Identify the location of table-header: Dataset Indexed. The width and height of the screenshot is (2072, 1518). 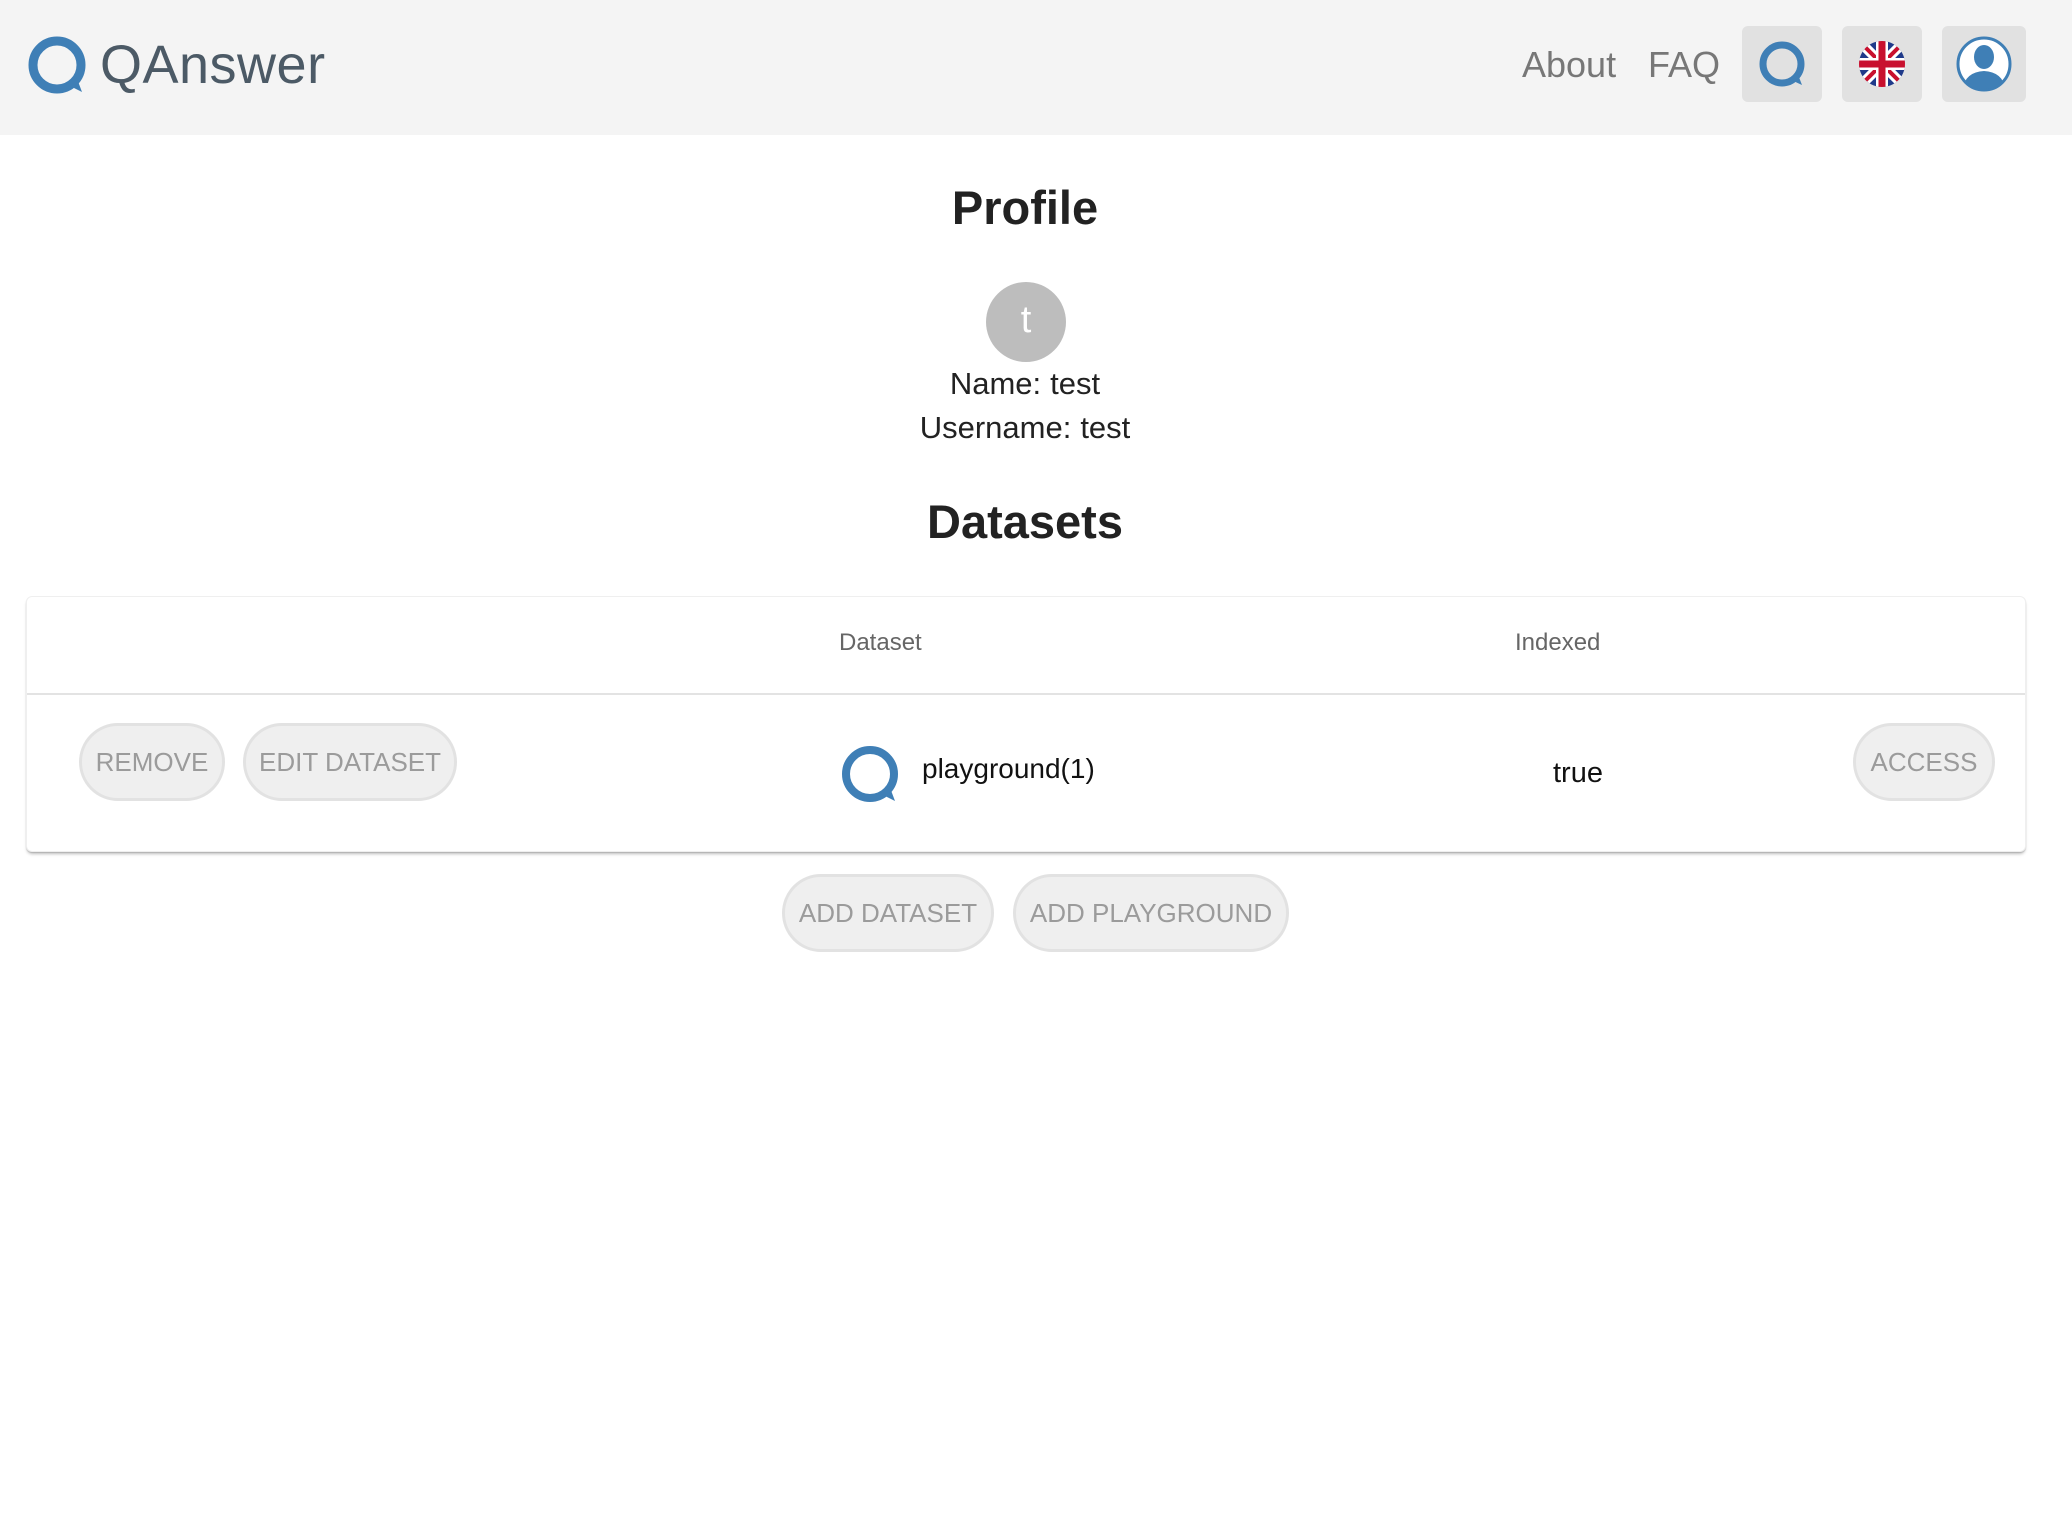
(1026, 646).